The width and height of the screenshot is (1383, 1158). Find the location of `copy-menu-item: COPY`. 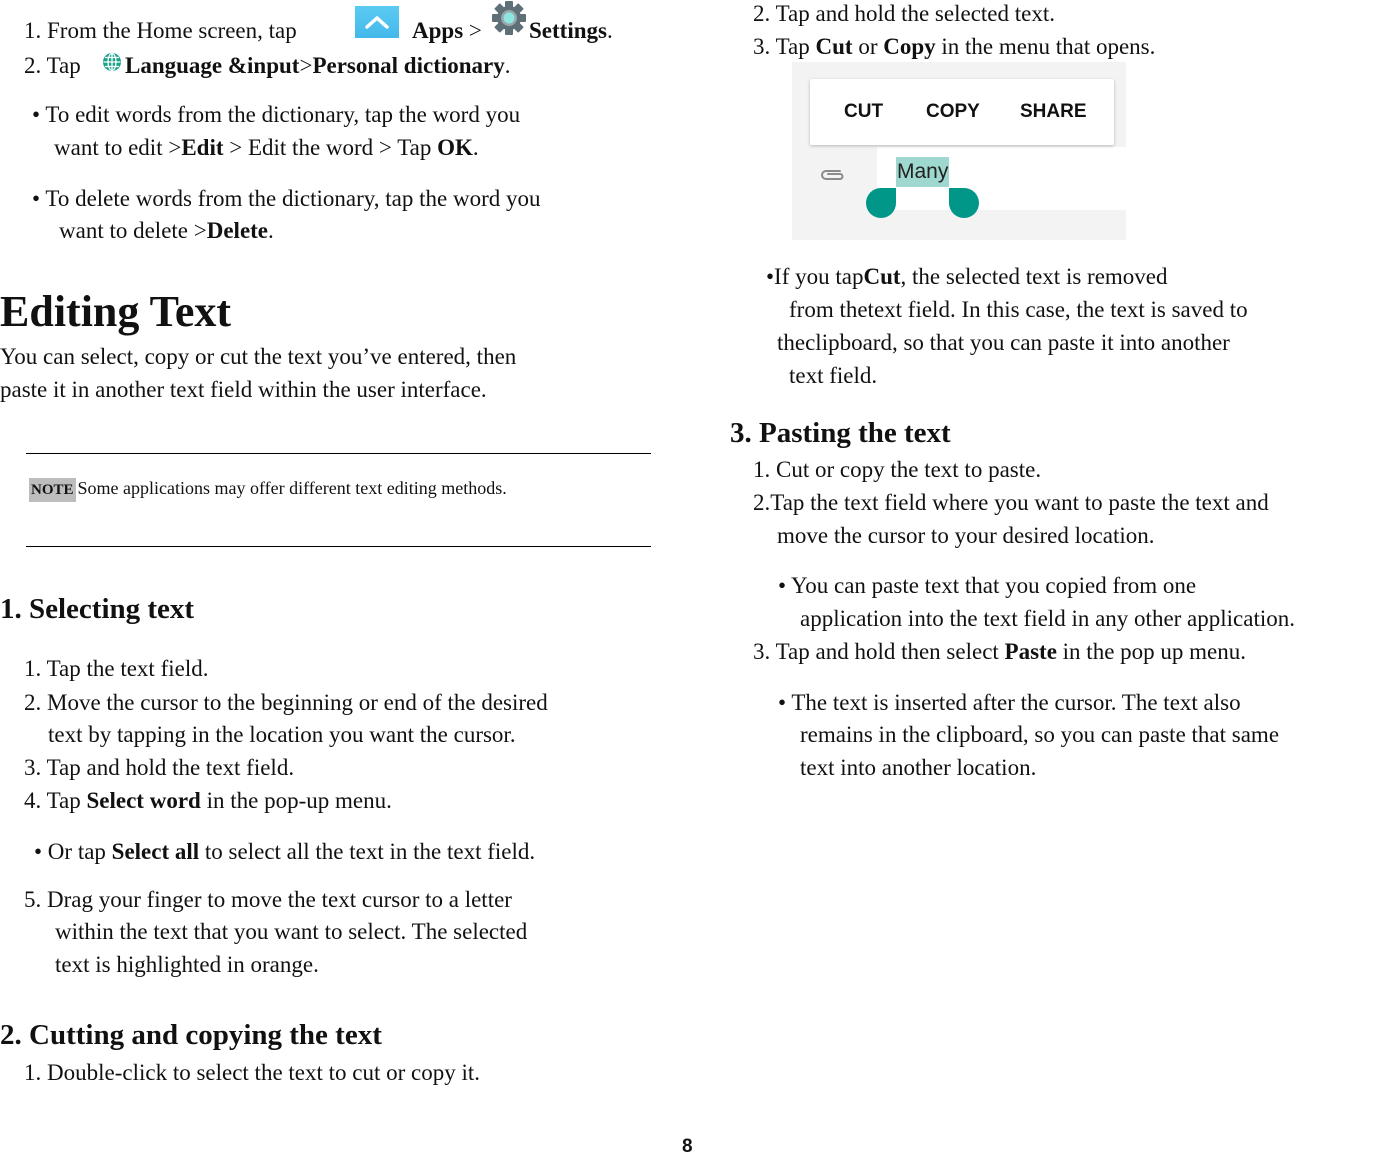

copy-menu-item: COPY is located at coordinates (953, 112).